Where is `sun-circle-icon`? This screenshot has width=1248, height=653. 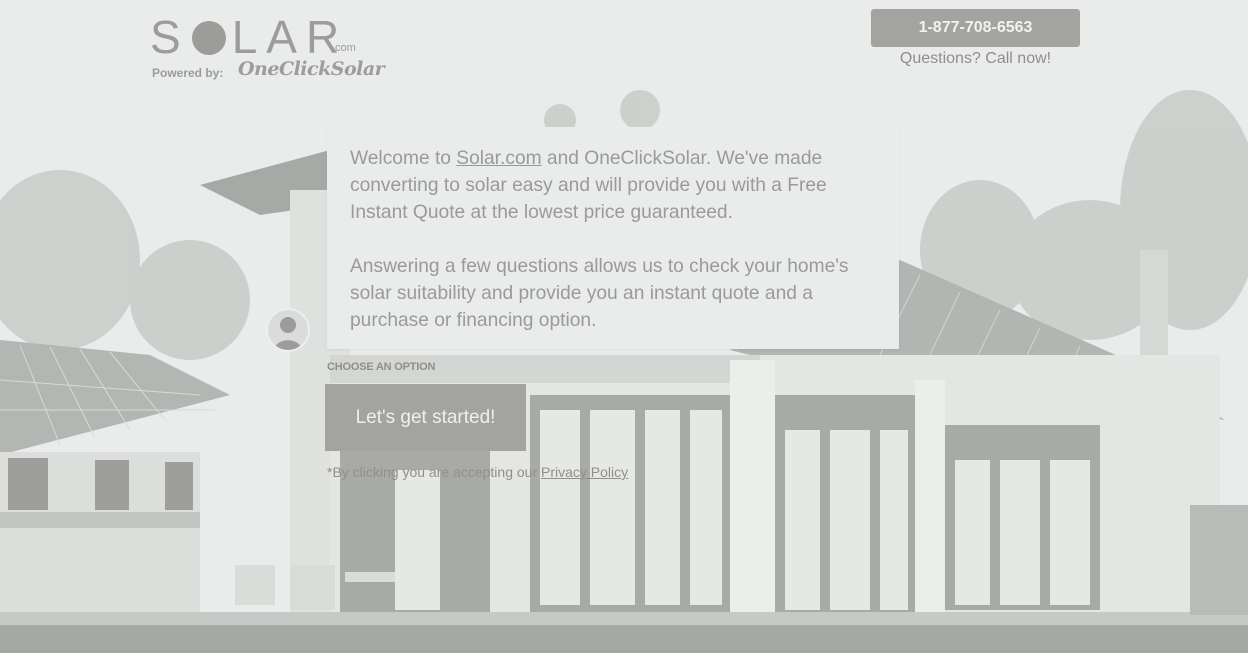 sun-circle-icon is located at coordinates (208, 38).